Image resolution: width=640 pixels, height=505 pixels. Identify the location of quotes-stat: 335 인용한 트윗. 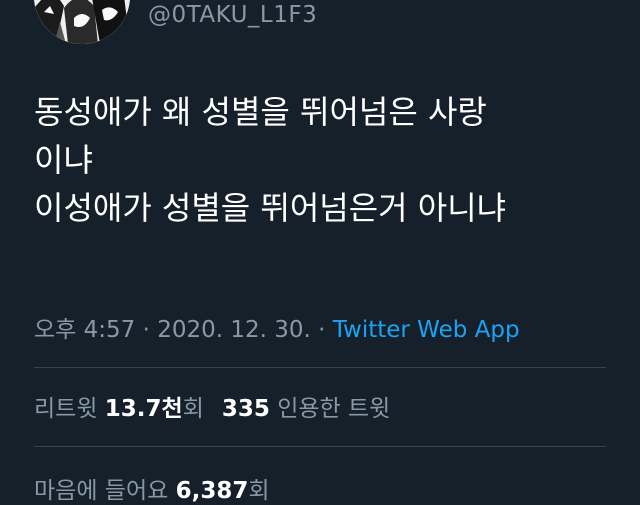
(306, 409).